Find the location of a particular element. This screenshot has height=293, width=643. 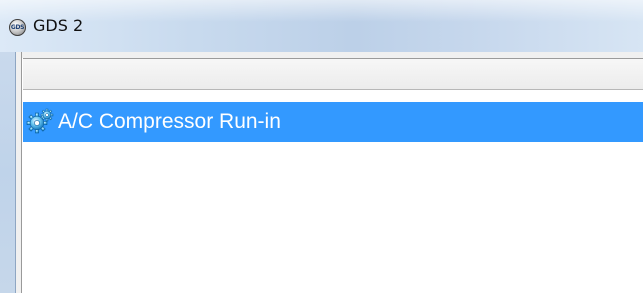

app-icon-label: GDS is located at coordinates (17, 27).